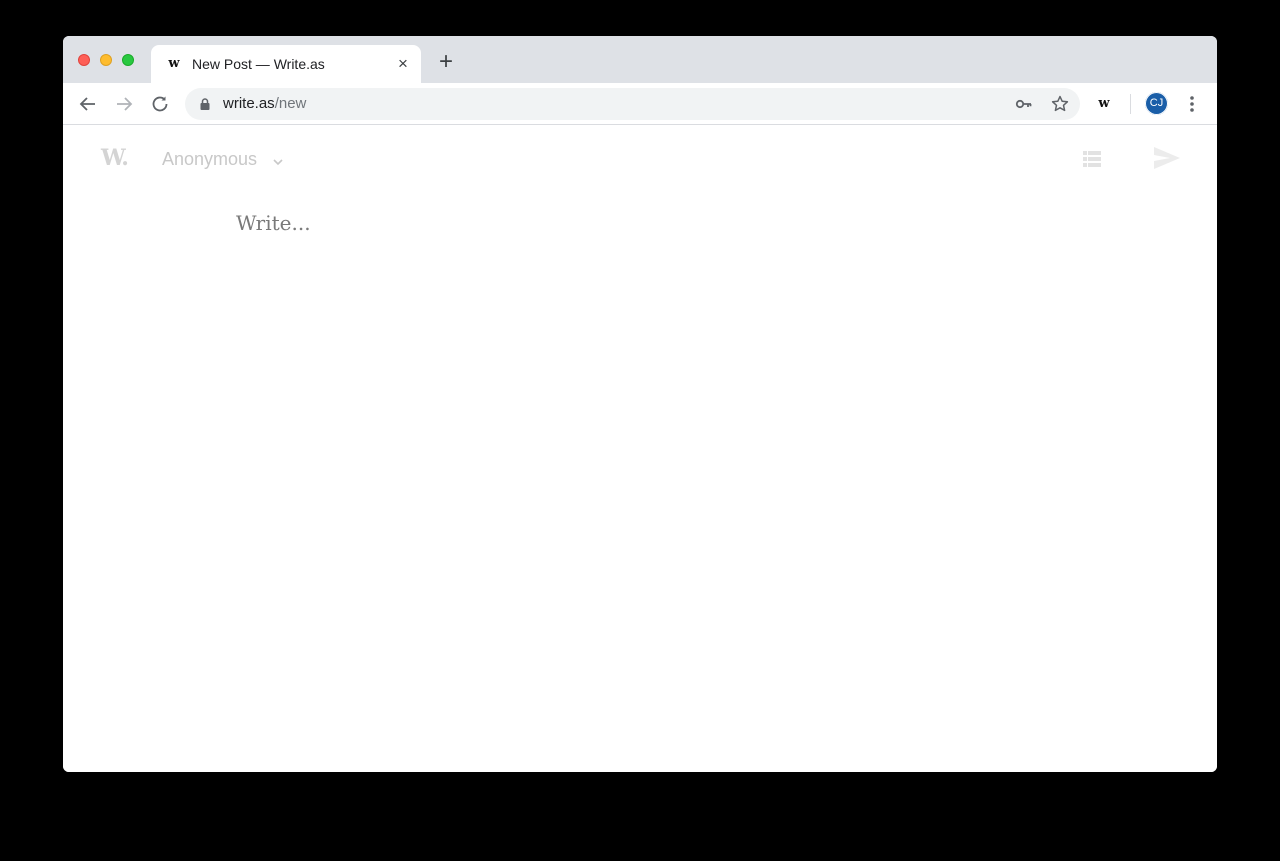 This screenshot has width=1280, height=861. Describe the element at coordinates (1104, 104) in the screenshot. I see `writeas-extension-icon: w` at that location.